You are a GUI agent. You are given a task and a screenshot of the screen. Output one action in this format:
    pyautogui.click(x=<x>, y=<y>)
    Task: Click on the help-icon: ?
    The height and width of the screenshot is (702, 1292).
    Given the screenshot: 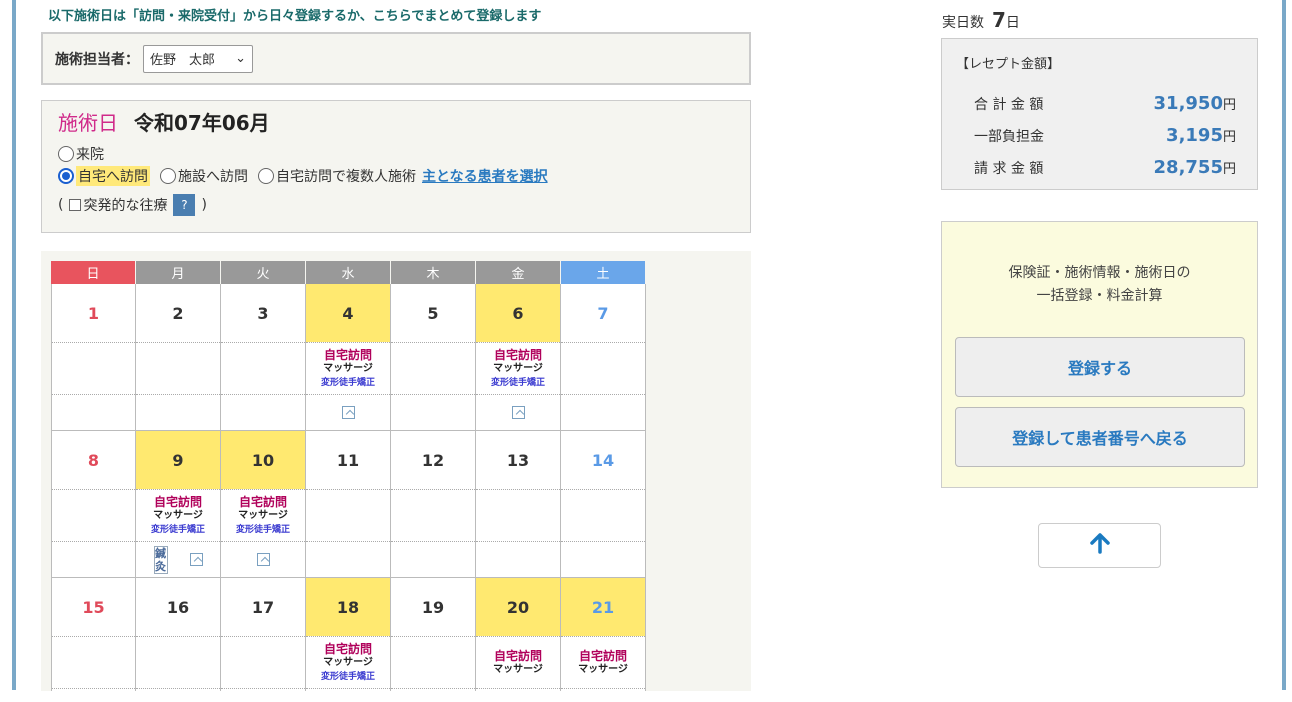 What is the action you would take?
    pyautogui.click(x=184, y=205)
    